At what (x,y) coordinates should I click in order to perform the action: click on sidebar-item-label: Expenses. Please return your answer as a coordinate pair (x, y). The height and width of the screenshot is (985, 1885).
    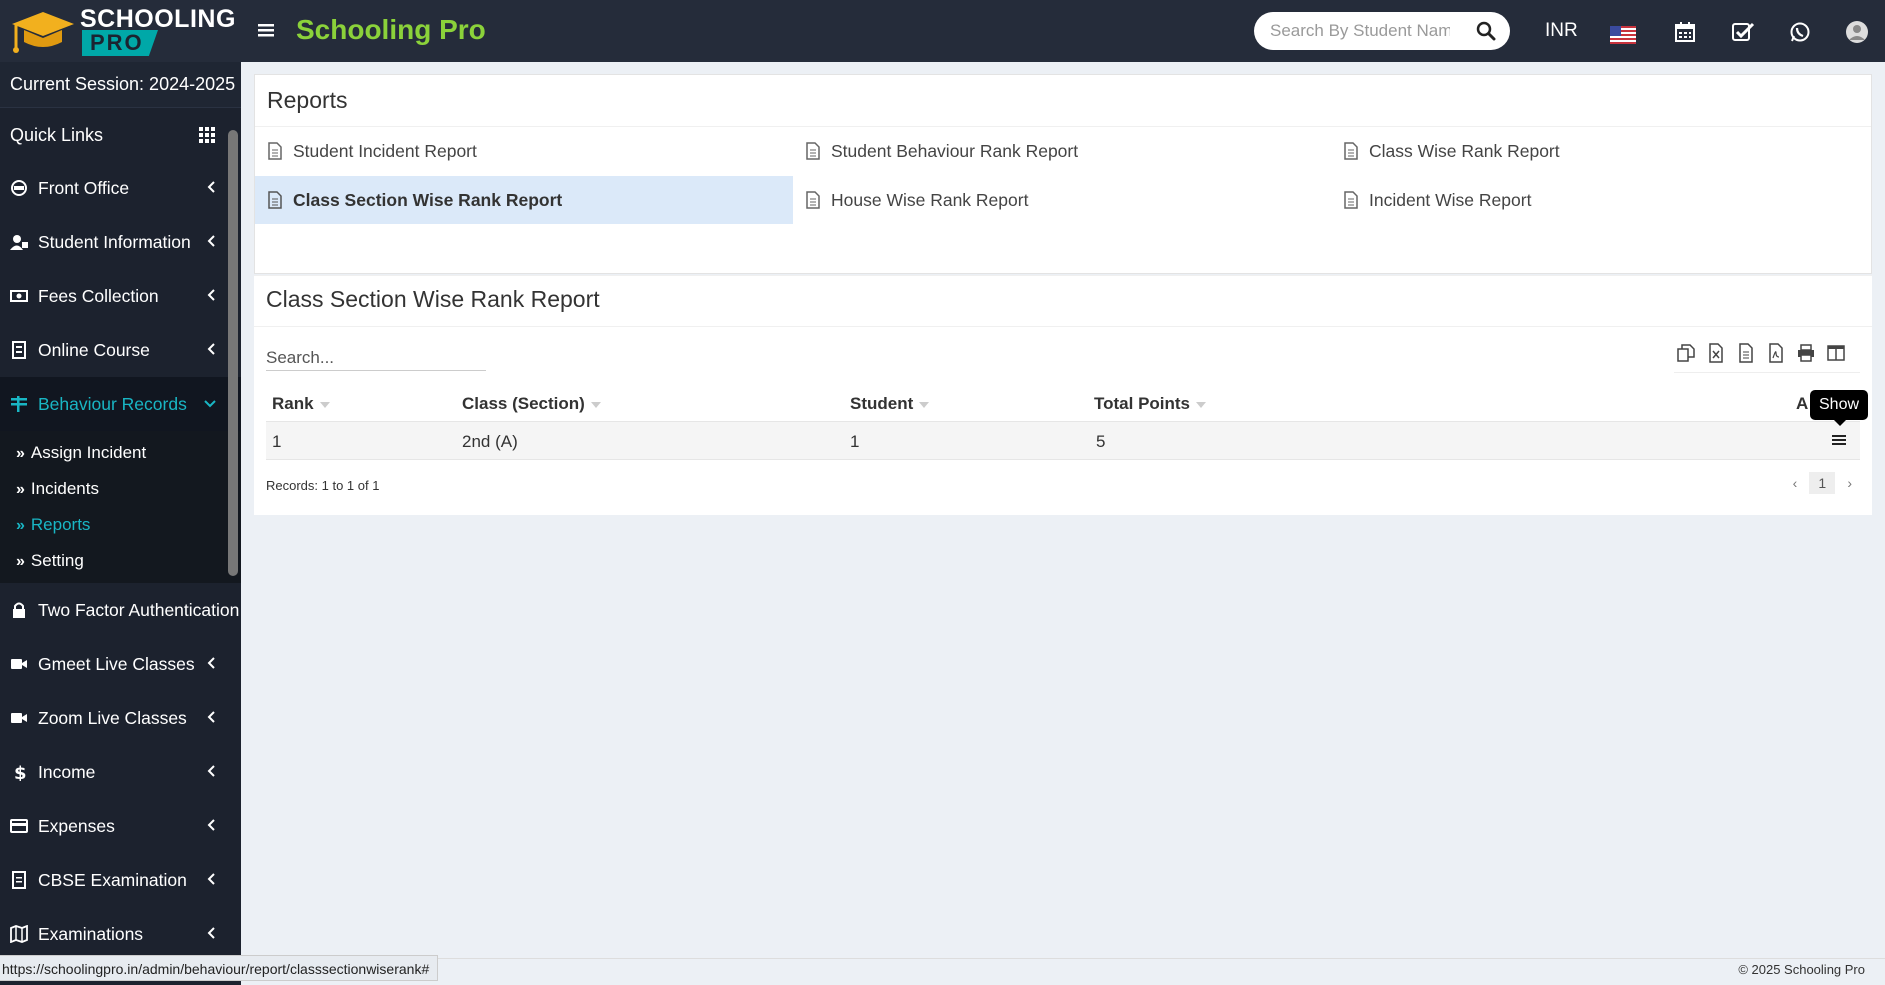
    Looking at the image, I should click on (76, 825).